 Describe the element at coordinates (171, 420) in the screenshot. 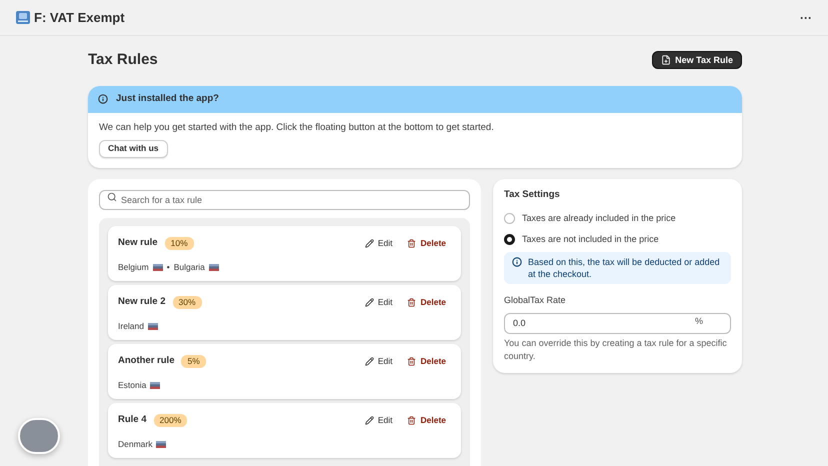

I see `rate-badge: 200%` at that location.